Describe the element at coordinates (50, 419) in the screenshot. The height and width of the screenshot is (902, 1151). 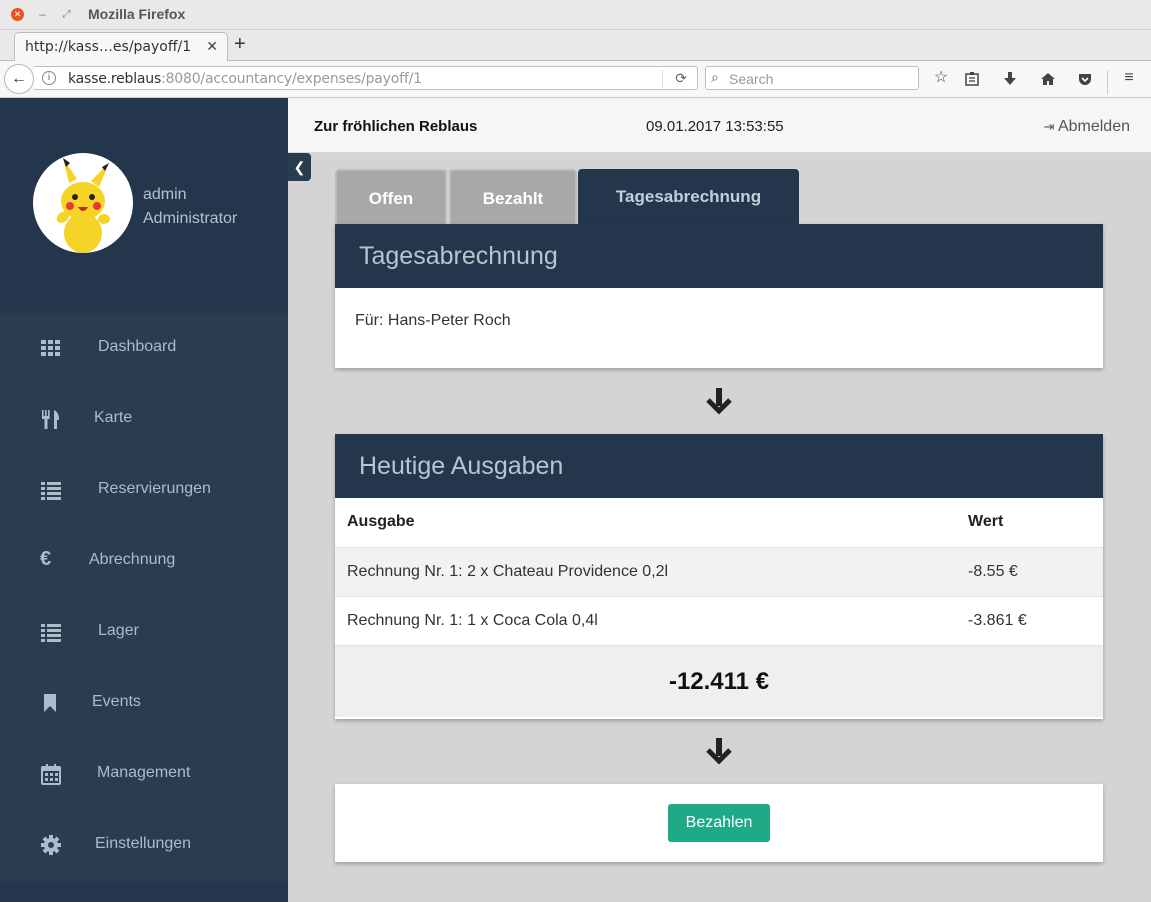
I see `cutlery-icon` at that location.